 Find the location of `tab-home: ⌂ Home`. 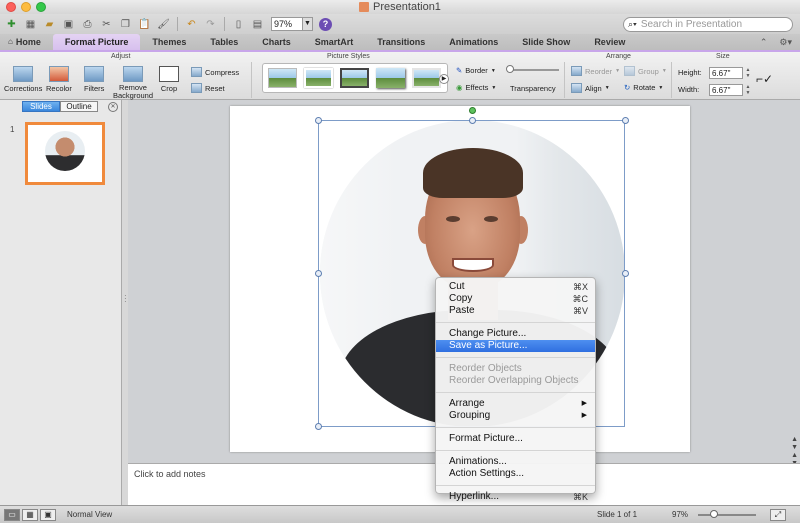

tab-home: ⌂ Home is located at coordinates (26, 42).